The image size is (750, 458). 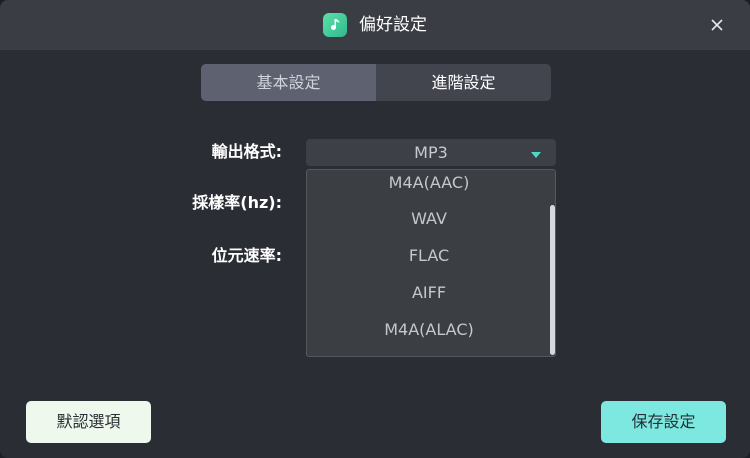 What do you see at coordinates (663, 422) in the screenshot?
I see `save-settings-button: 保存設定` at bounding box center [663, 422].